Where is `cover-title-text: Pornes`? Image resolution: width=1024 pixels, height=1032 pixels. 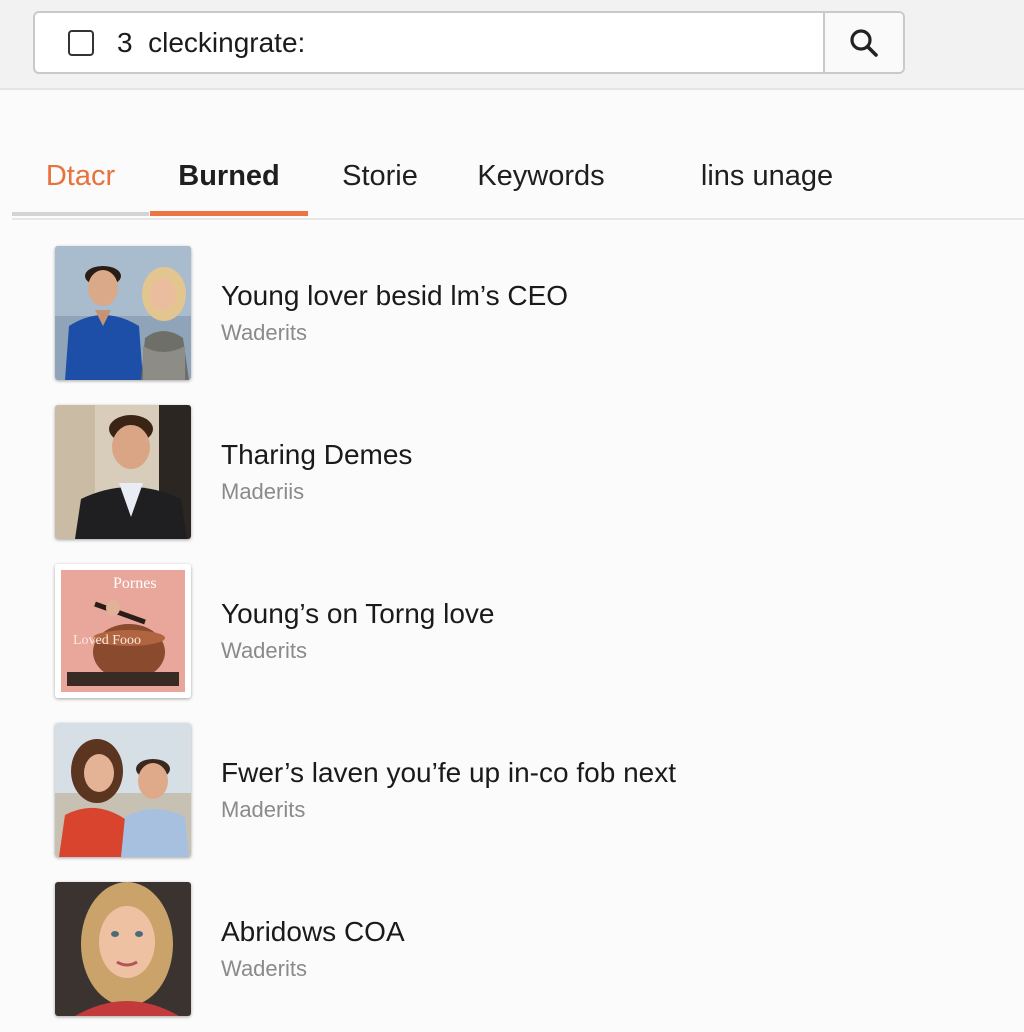 cover-title-text: Pornes is located at coordinates (135, 583).